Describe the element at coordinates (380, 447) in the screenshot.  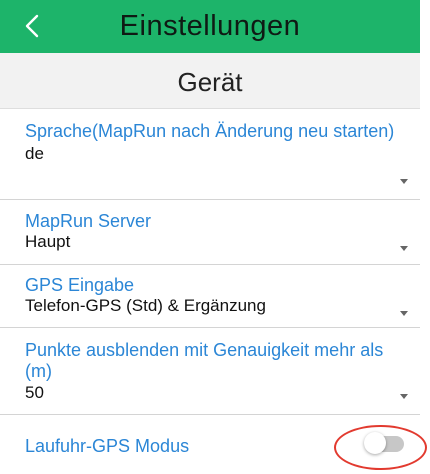
I see `highlight-circle` at that location.